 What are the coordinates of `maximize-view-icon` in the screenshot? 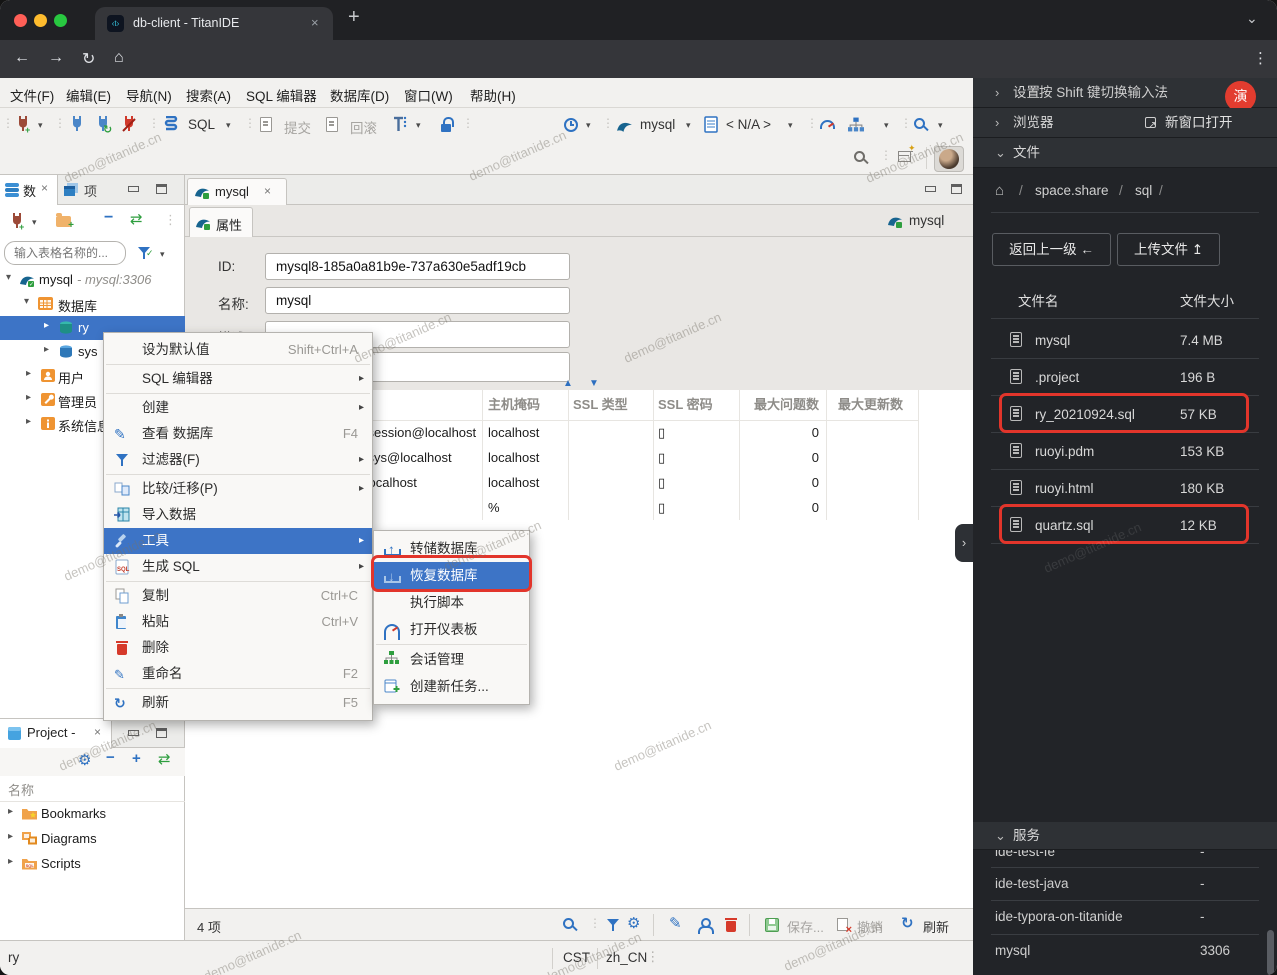 It's located at (161, 189).